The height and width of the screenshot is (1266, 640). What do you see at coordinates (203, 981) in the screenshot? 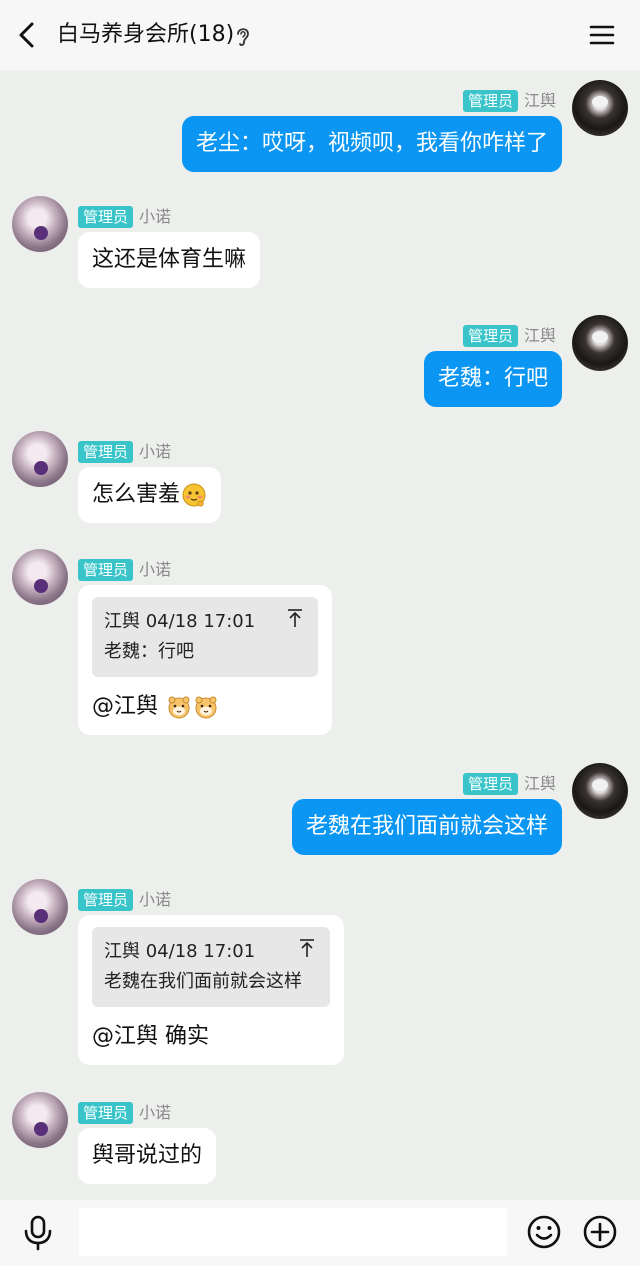
I see `quote-body: 老魏在我们面前就会这样` at bounding box center [203, 981].